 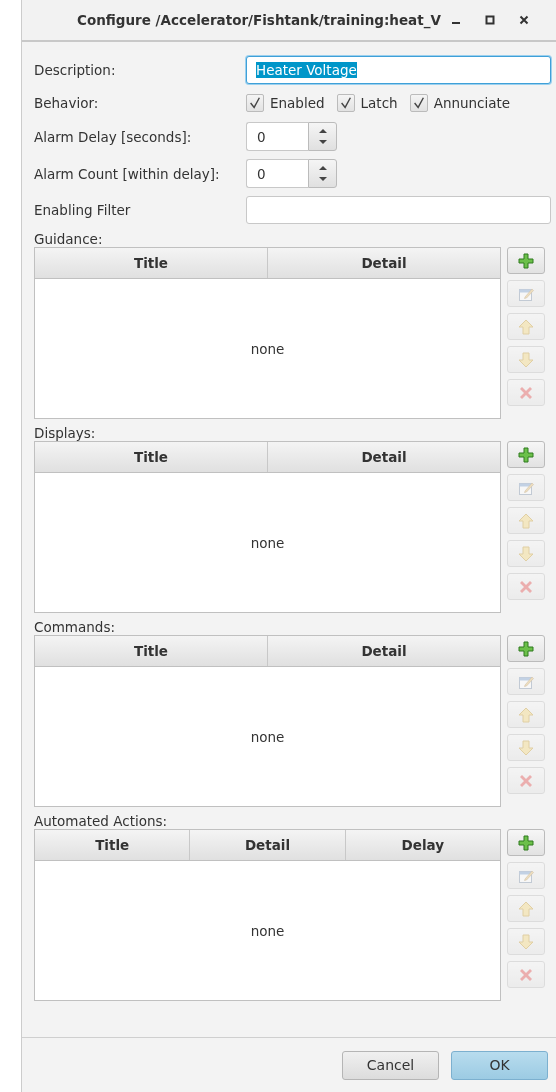 What do you see at coordinates (75, 70) in the screenshot?
I see `field-label: Description:` at bounding box center [75, 70].